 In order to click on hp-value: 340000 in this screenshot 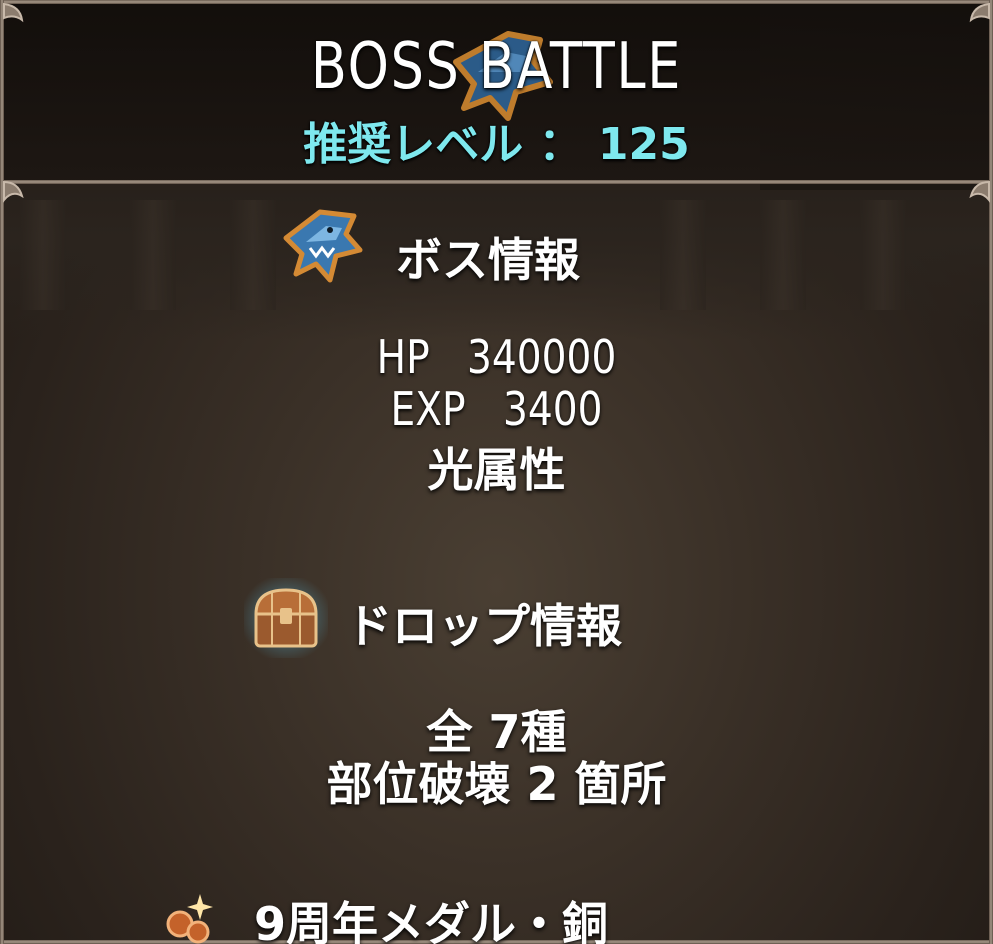, I will do `click(542, 357)`.